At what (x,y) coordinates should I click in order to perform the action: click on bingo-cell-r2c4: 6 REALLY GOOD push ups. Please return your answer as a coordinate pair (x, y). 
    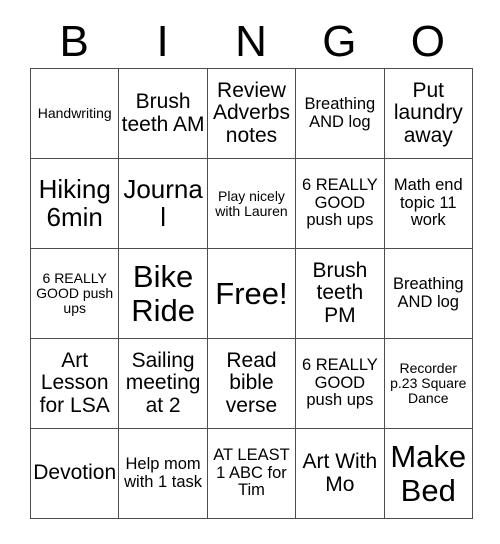
    Looking at the image, I should click on (340, 203).